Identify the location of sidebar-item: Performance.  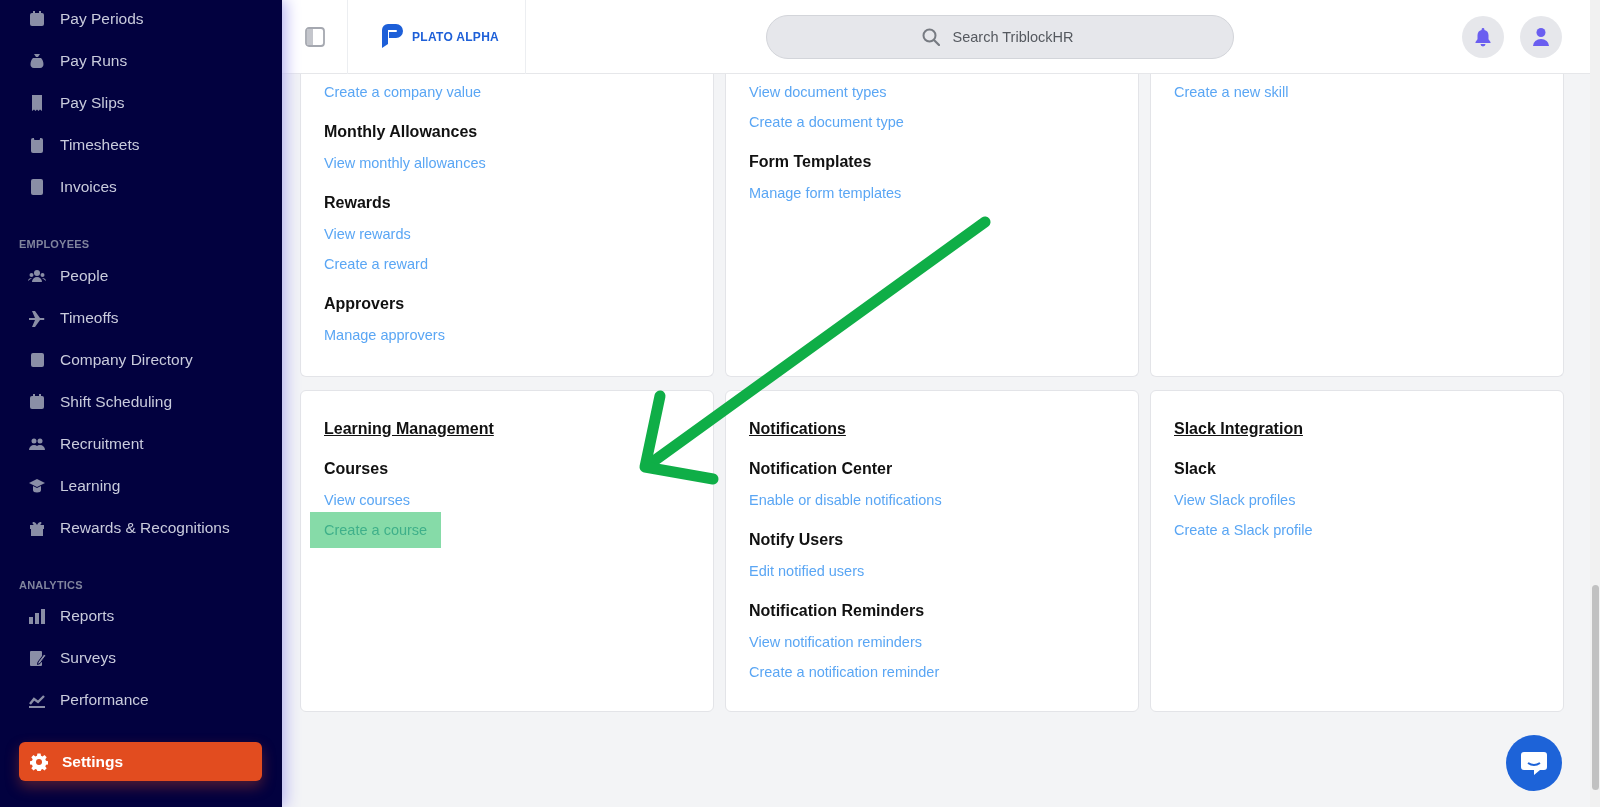
(141, 700).